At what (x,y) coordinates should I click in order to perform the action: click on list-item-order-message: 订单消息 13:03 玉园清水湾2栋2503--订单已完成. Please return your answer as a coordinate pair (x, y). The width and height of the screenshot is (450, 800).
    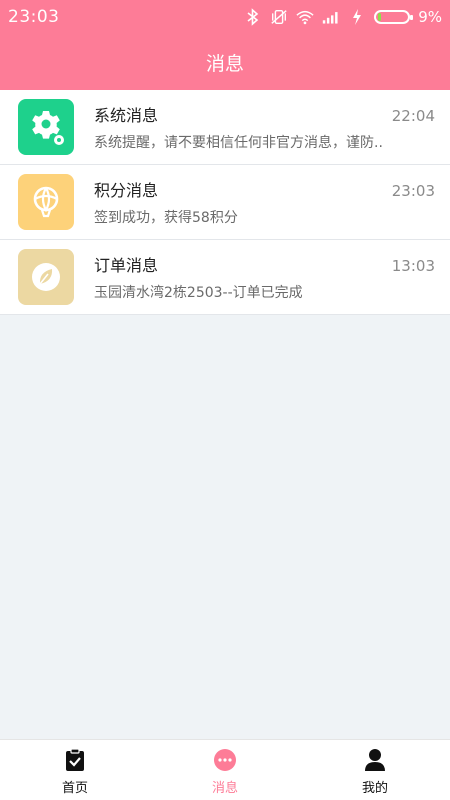
    Looking at the image, I should click on (225, 277).